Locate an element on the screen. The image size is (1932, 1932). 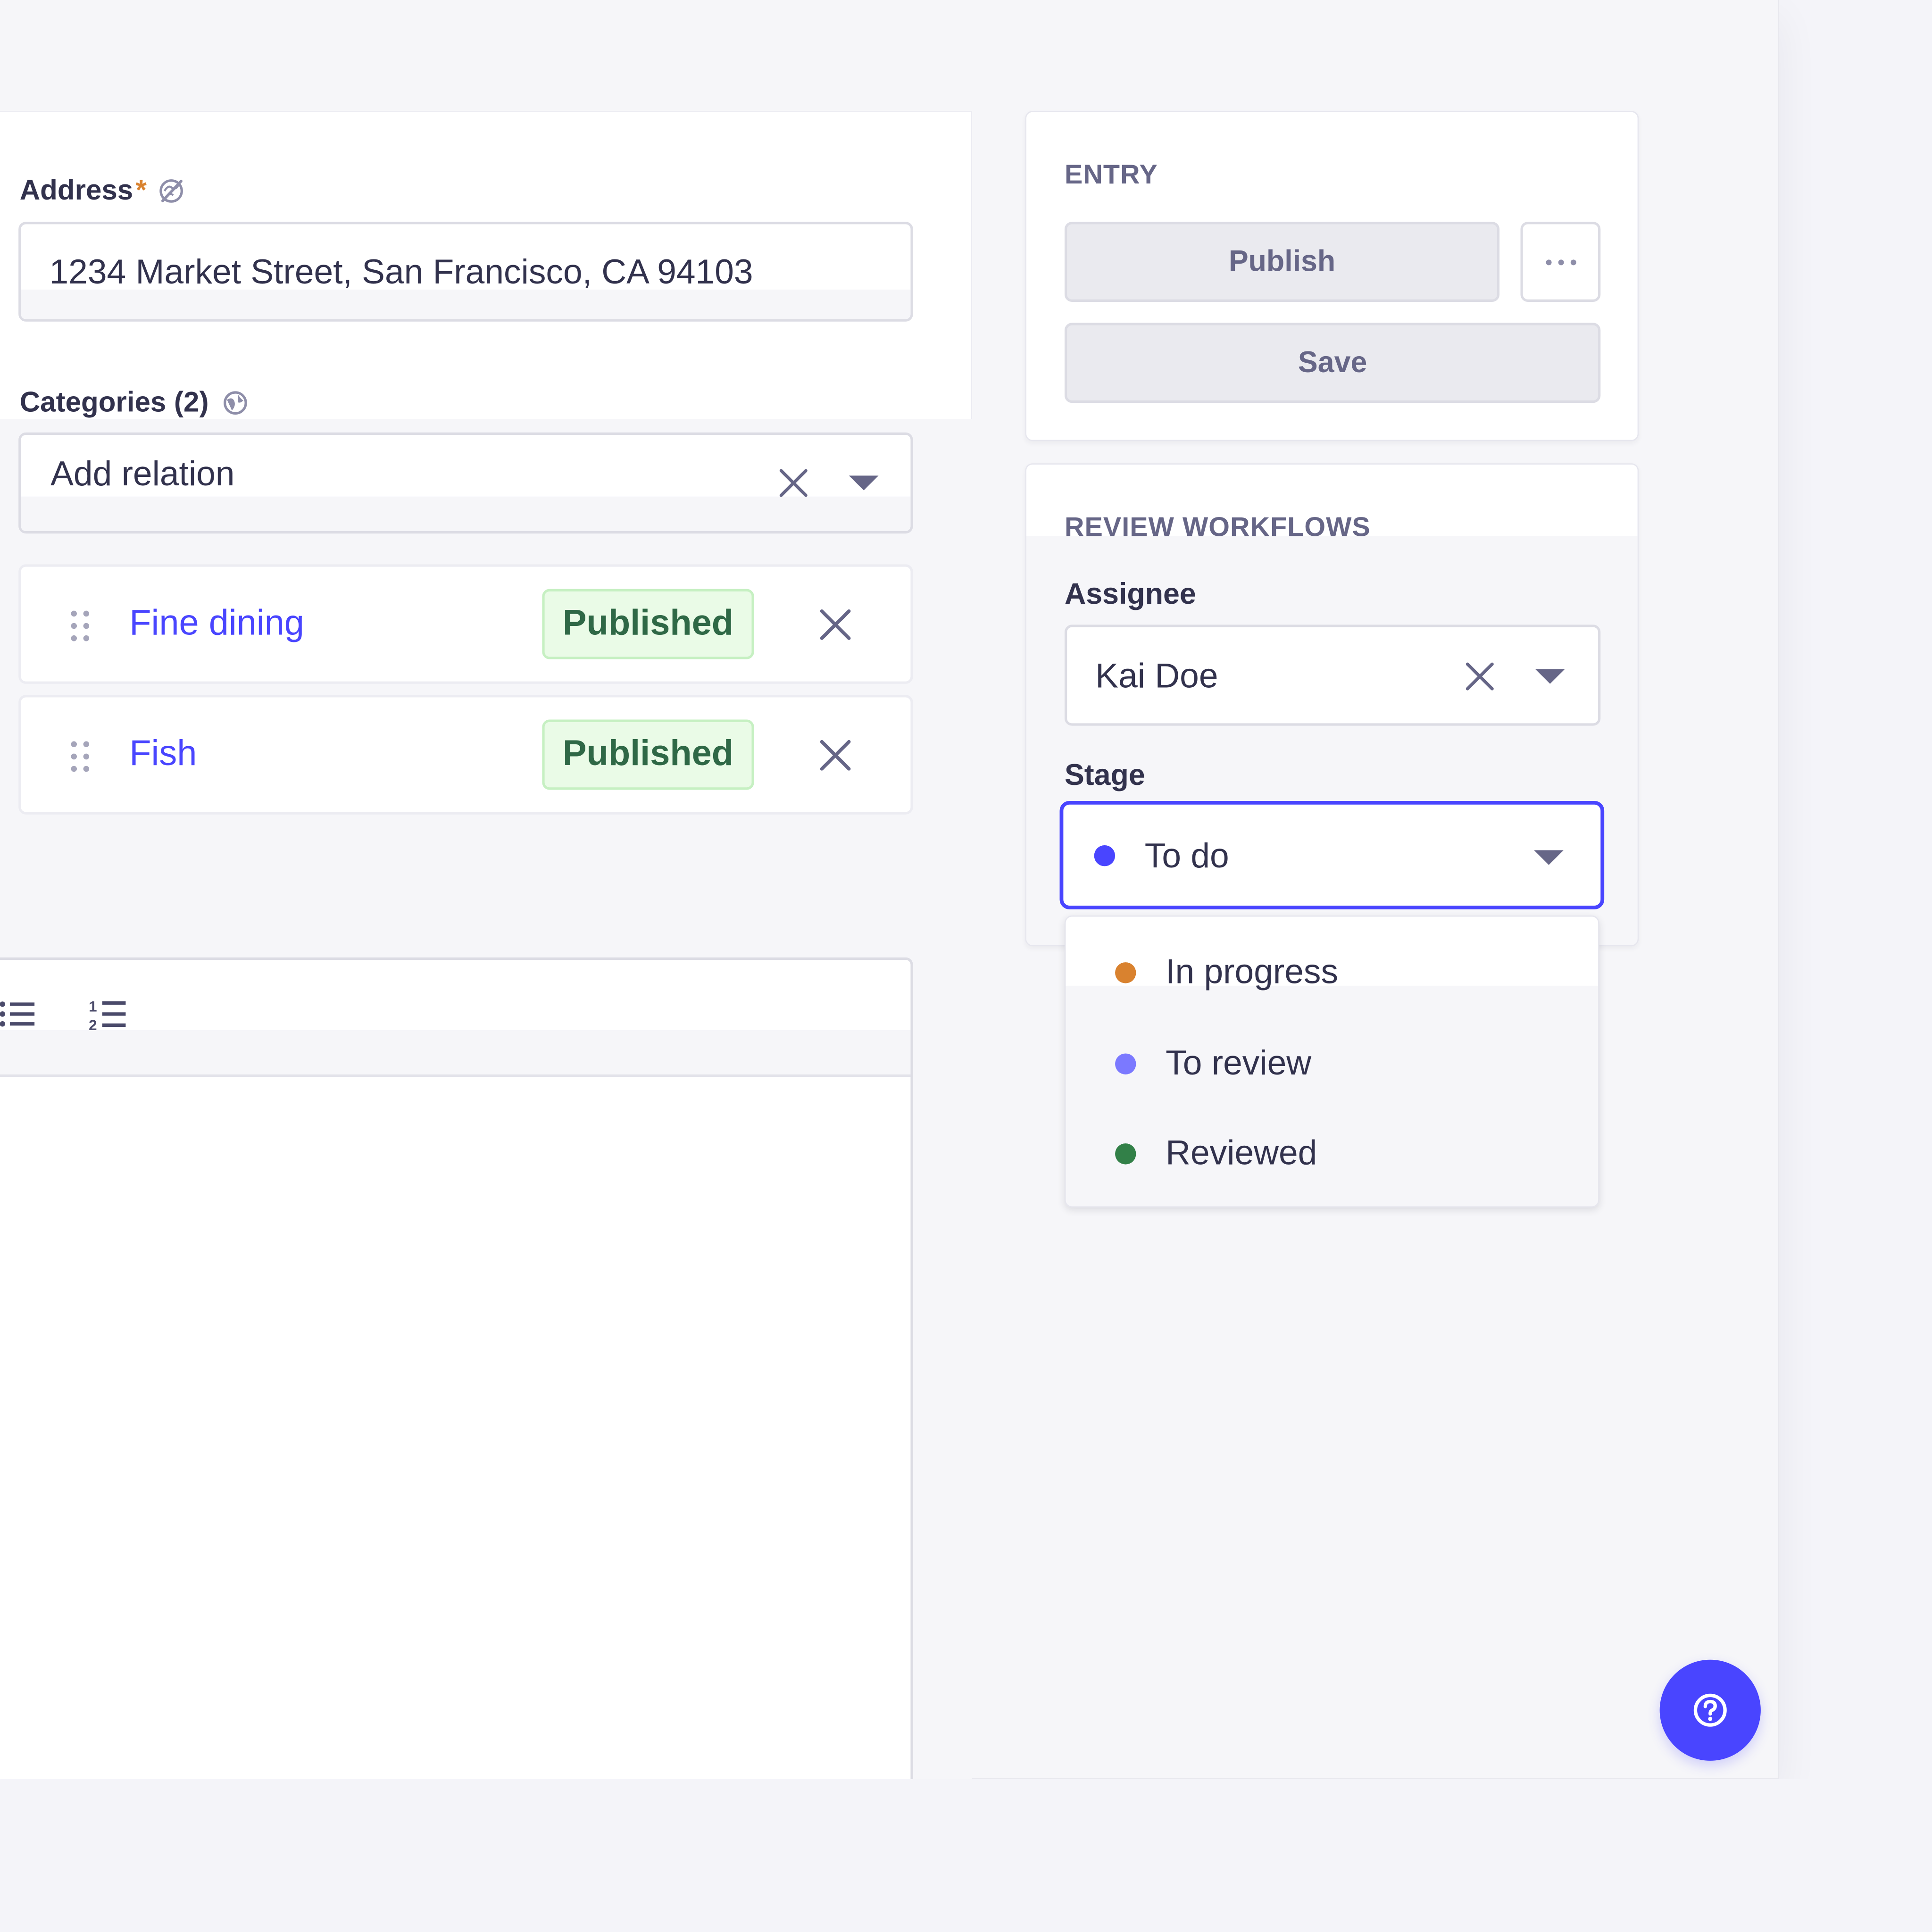
relation-link: Fine dining is located at coordinates (217, 624).